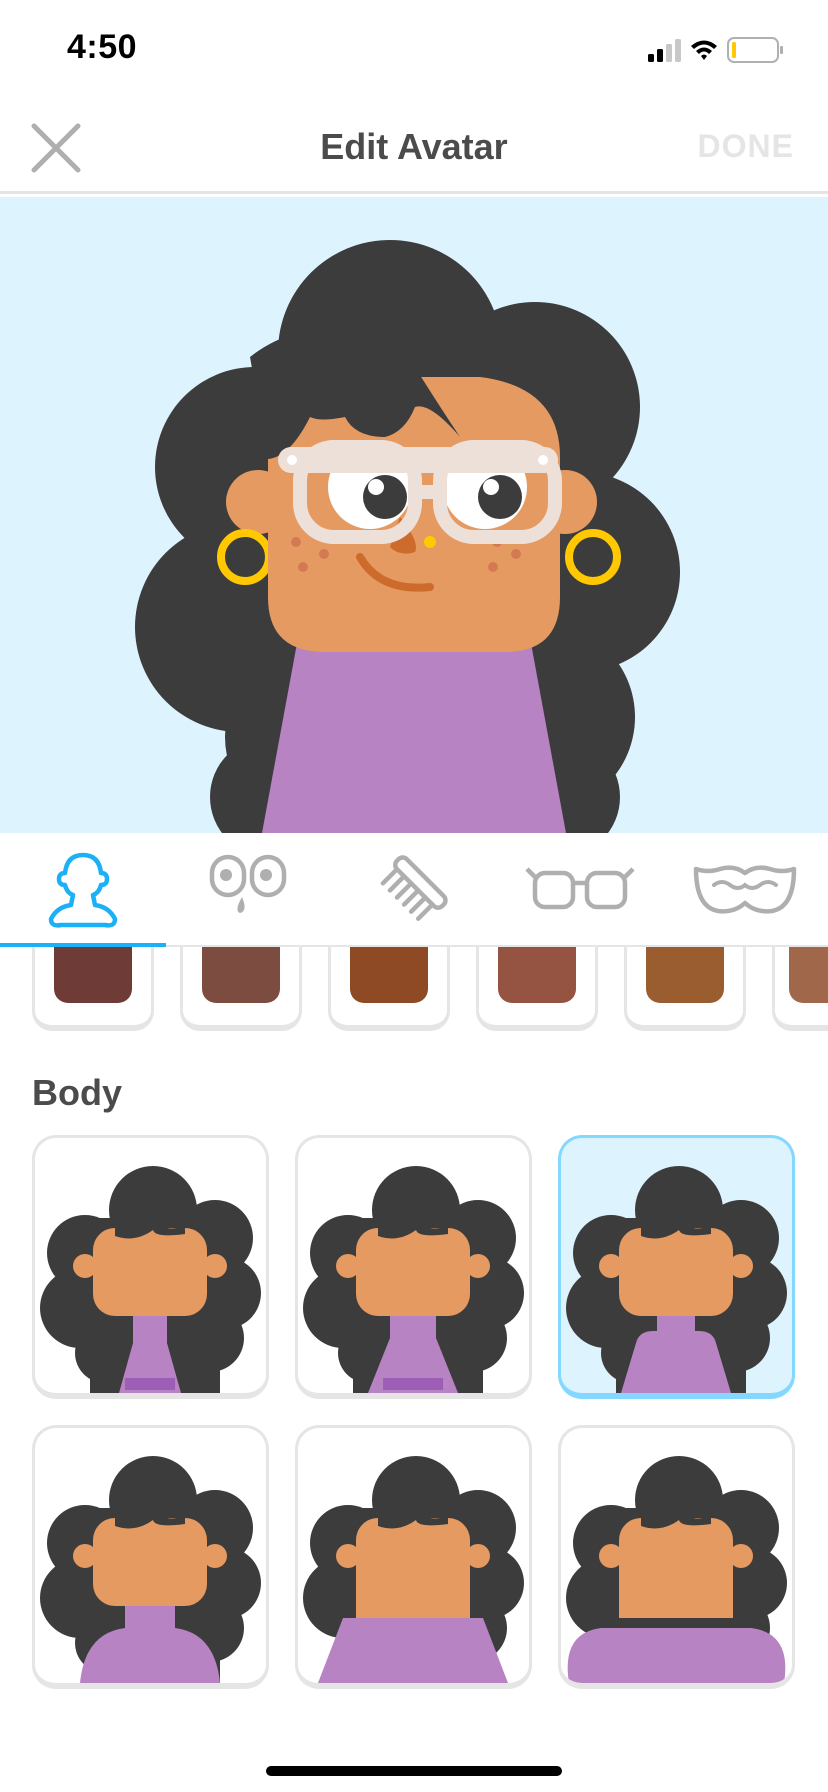 The image size is (828, 1792). I want to click on glasses-icon, so click(579, 888).